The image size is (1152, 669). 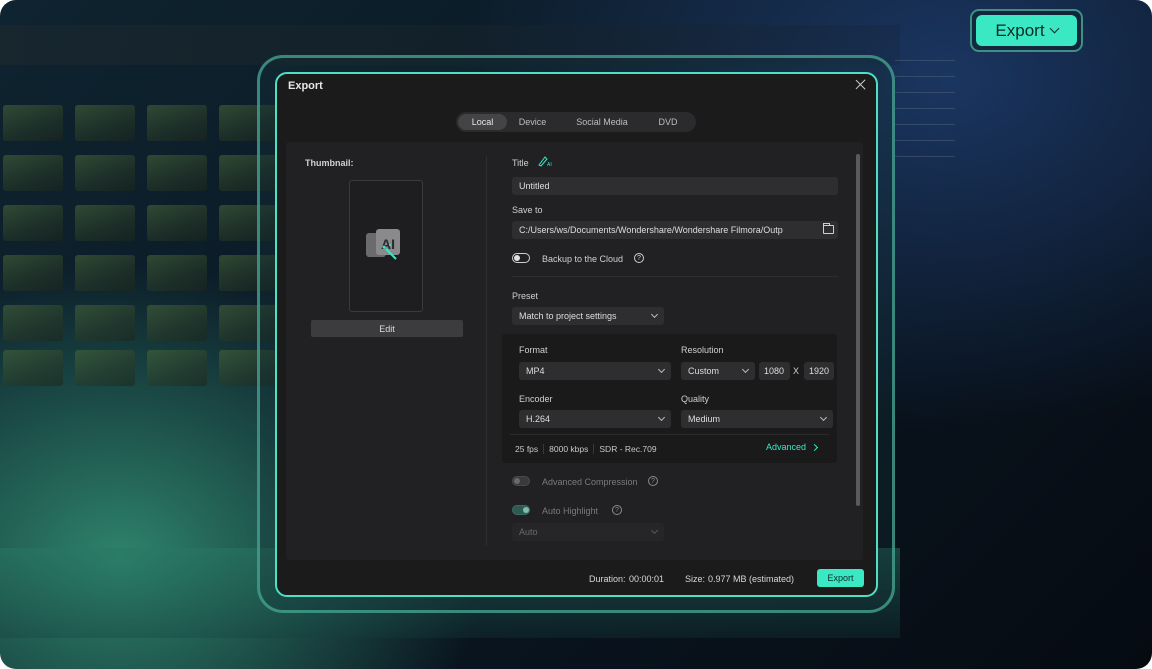 I want to click on auto-value: Auto, so click(x=528, y=532).